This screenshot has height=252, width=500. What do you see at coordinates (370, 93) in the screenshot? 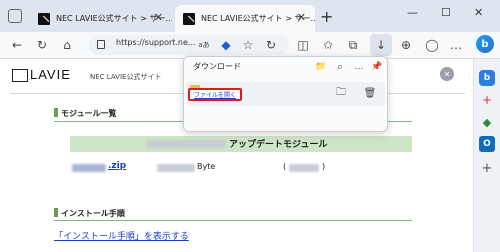
I see `delete-icon: 🗑` at bounding box center [370, 93].